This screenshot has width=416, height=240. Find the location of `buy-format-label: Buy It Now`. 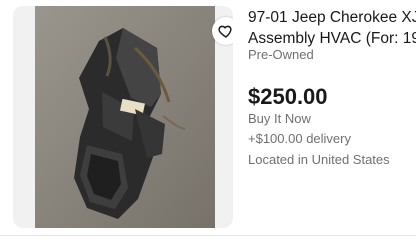

buy-format-label: Buy It Now is located at coordinates (279, 118).